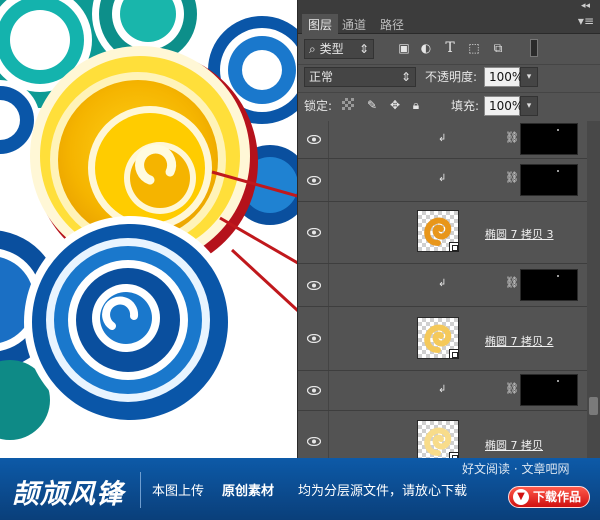 Image resolution: width=600 pixels, height=520 pixels. I want to click on layer-name: 椭圆 7 拷贝 2, so click(519, 341).